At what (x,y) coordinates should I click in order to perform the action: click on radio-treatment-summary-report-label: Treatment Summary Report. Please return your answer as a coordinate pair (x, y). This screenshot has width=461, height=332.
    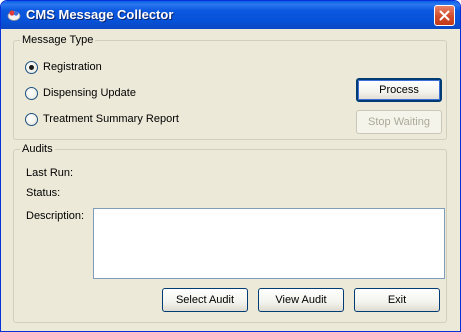
    Looking at the image, I should click on (111, 119).